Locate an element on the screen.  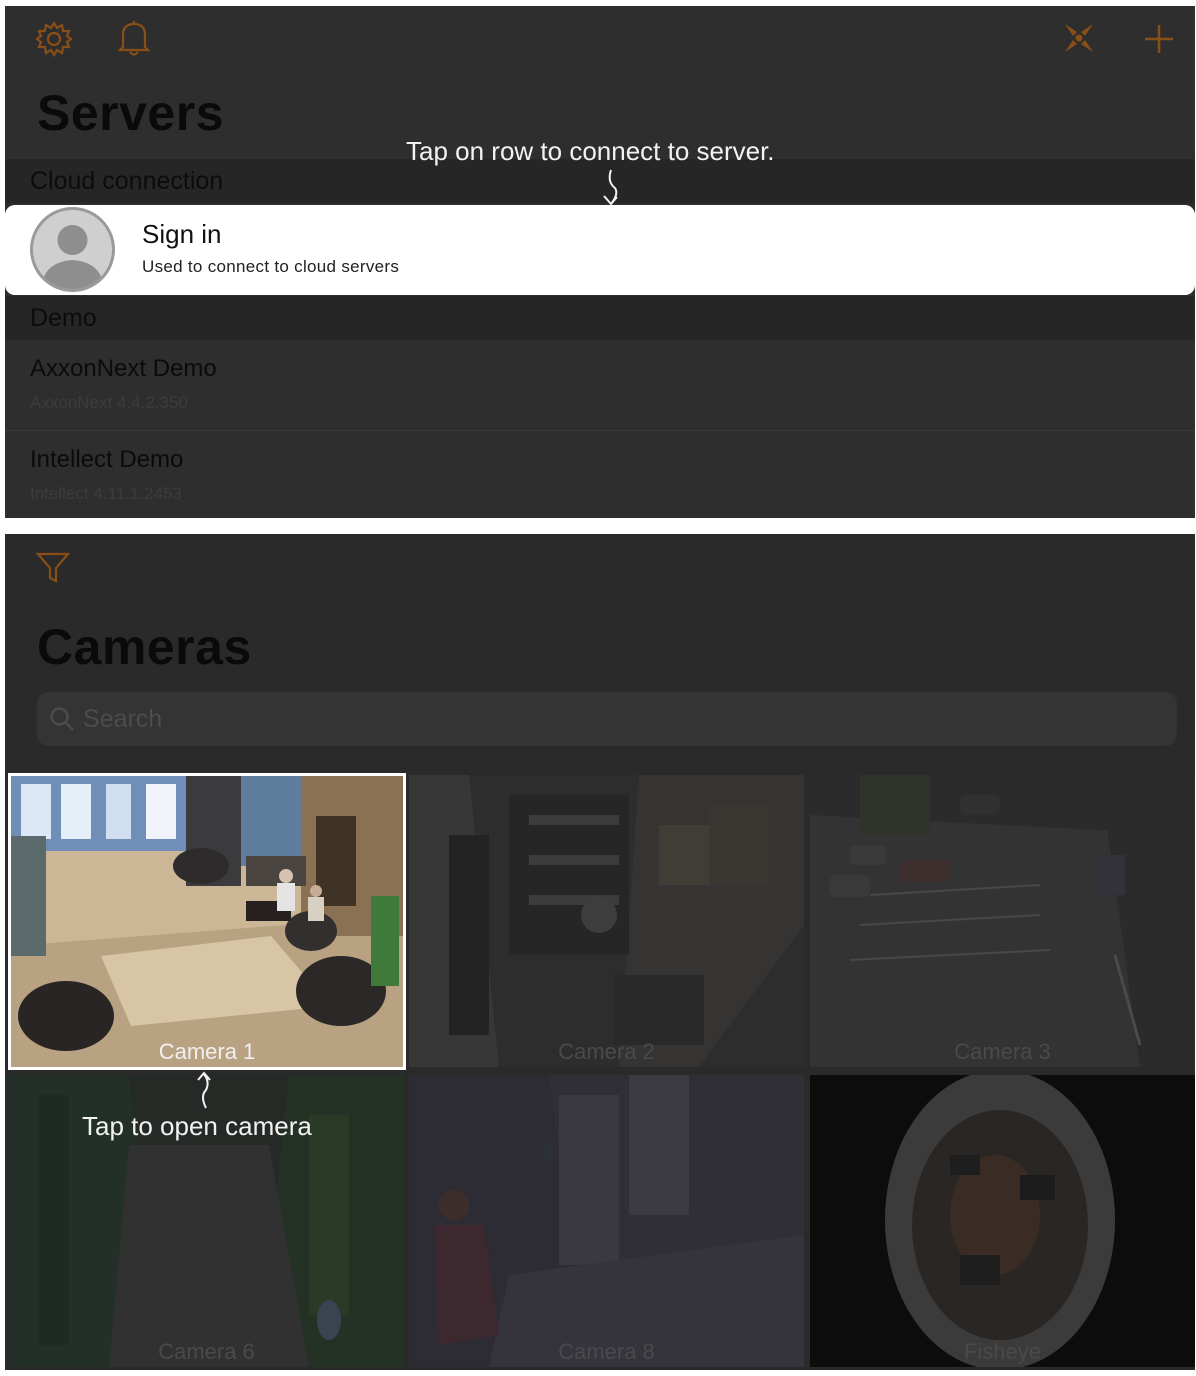
filter-icon is located at coordinates (53, 570).